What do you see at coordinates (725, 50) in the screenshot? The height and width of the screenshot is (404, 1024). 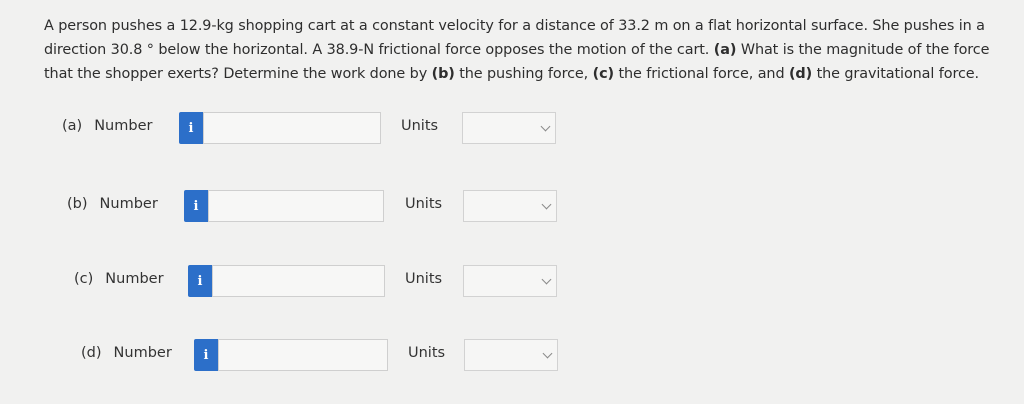 I see `question-part-a-ref: (a)` at bounding box center [725, 50].